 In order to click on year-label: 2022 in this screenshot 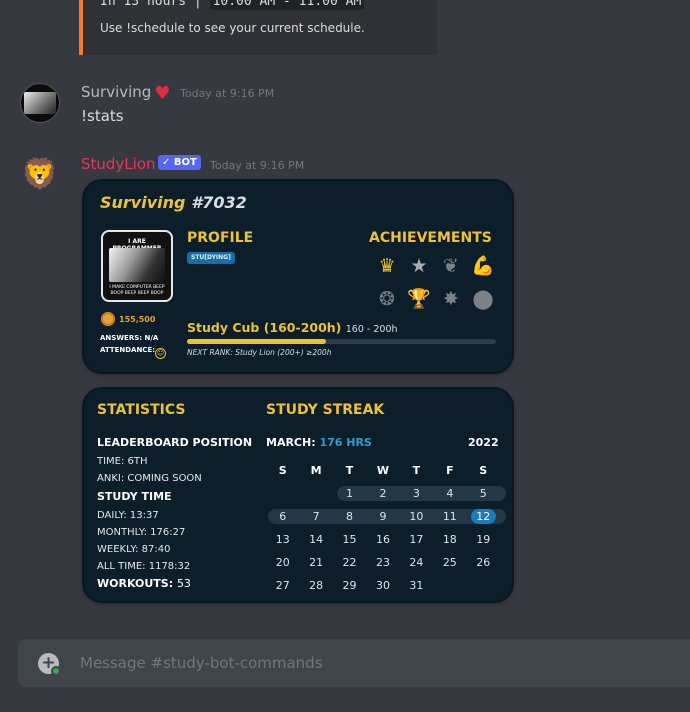, I will do `click(483, 442)`.